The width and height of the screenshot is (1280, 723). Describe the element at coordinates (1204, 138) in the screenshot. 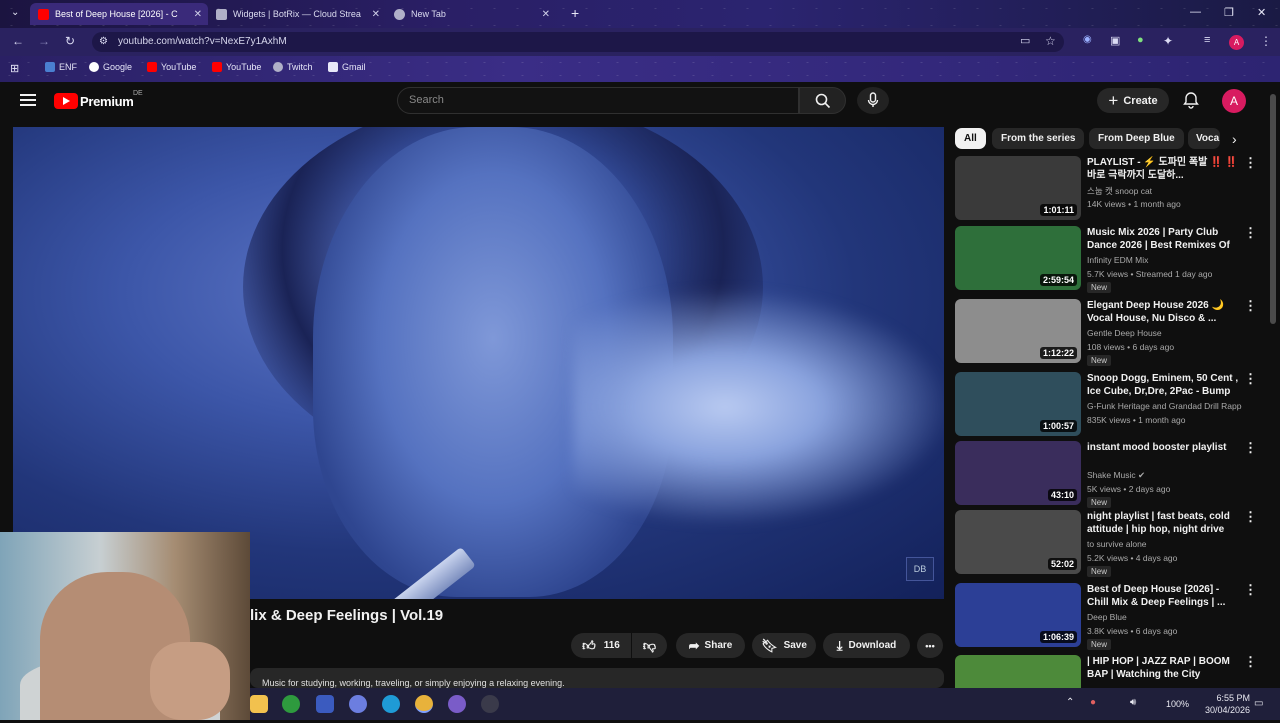

I see `chip-vocal: Voca` at that location.